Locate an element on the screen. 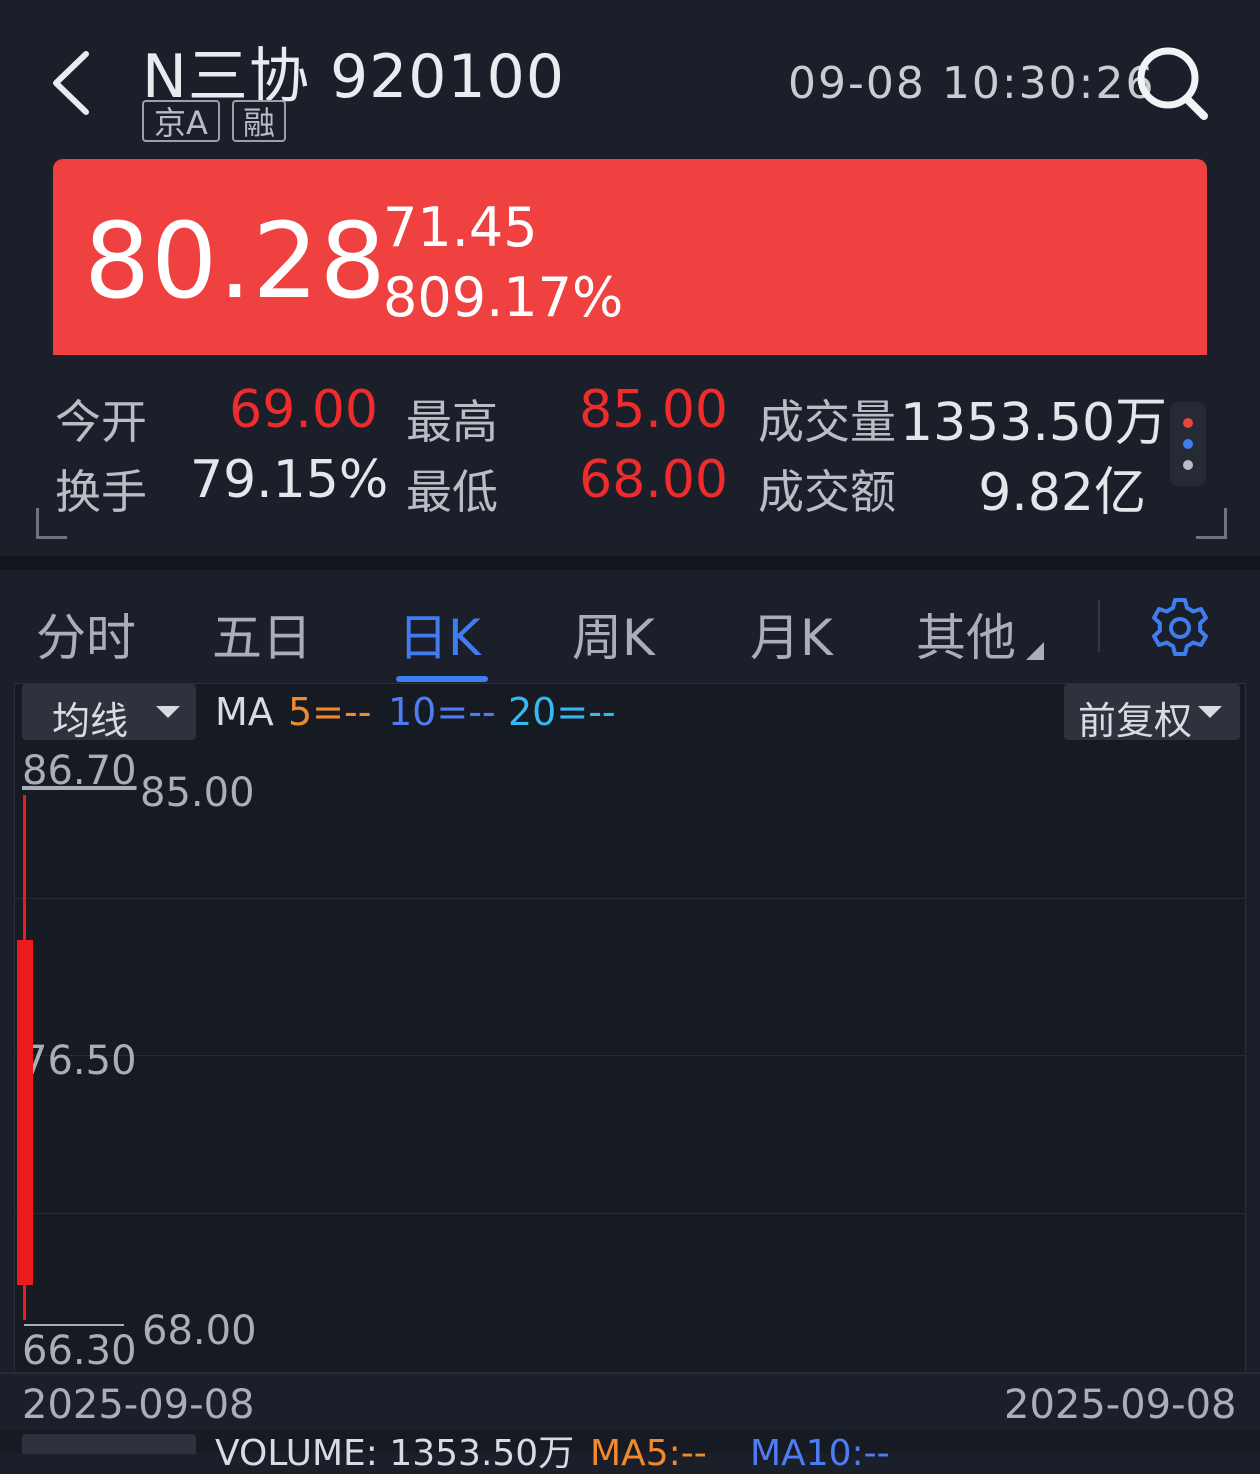 The image size is (1260, 1474). ma5-value: 5=-- is located at coordinates (330, 712).